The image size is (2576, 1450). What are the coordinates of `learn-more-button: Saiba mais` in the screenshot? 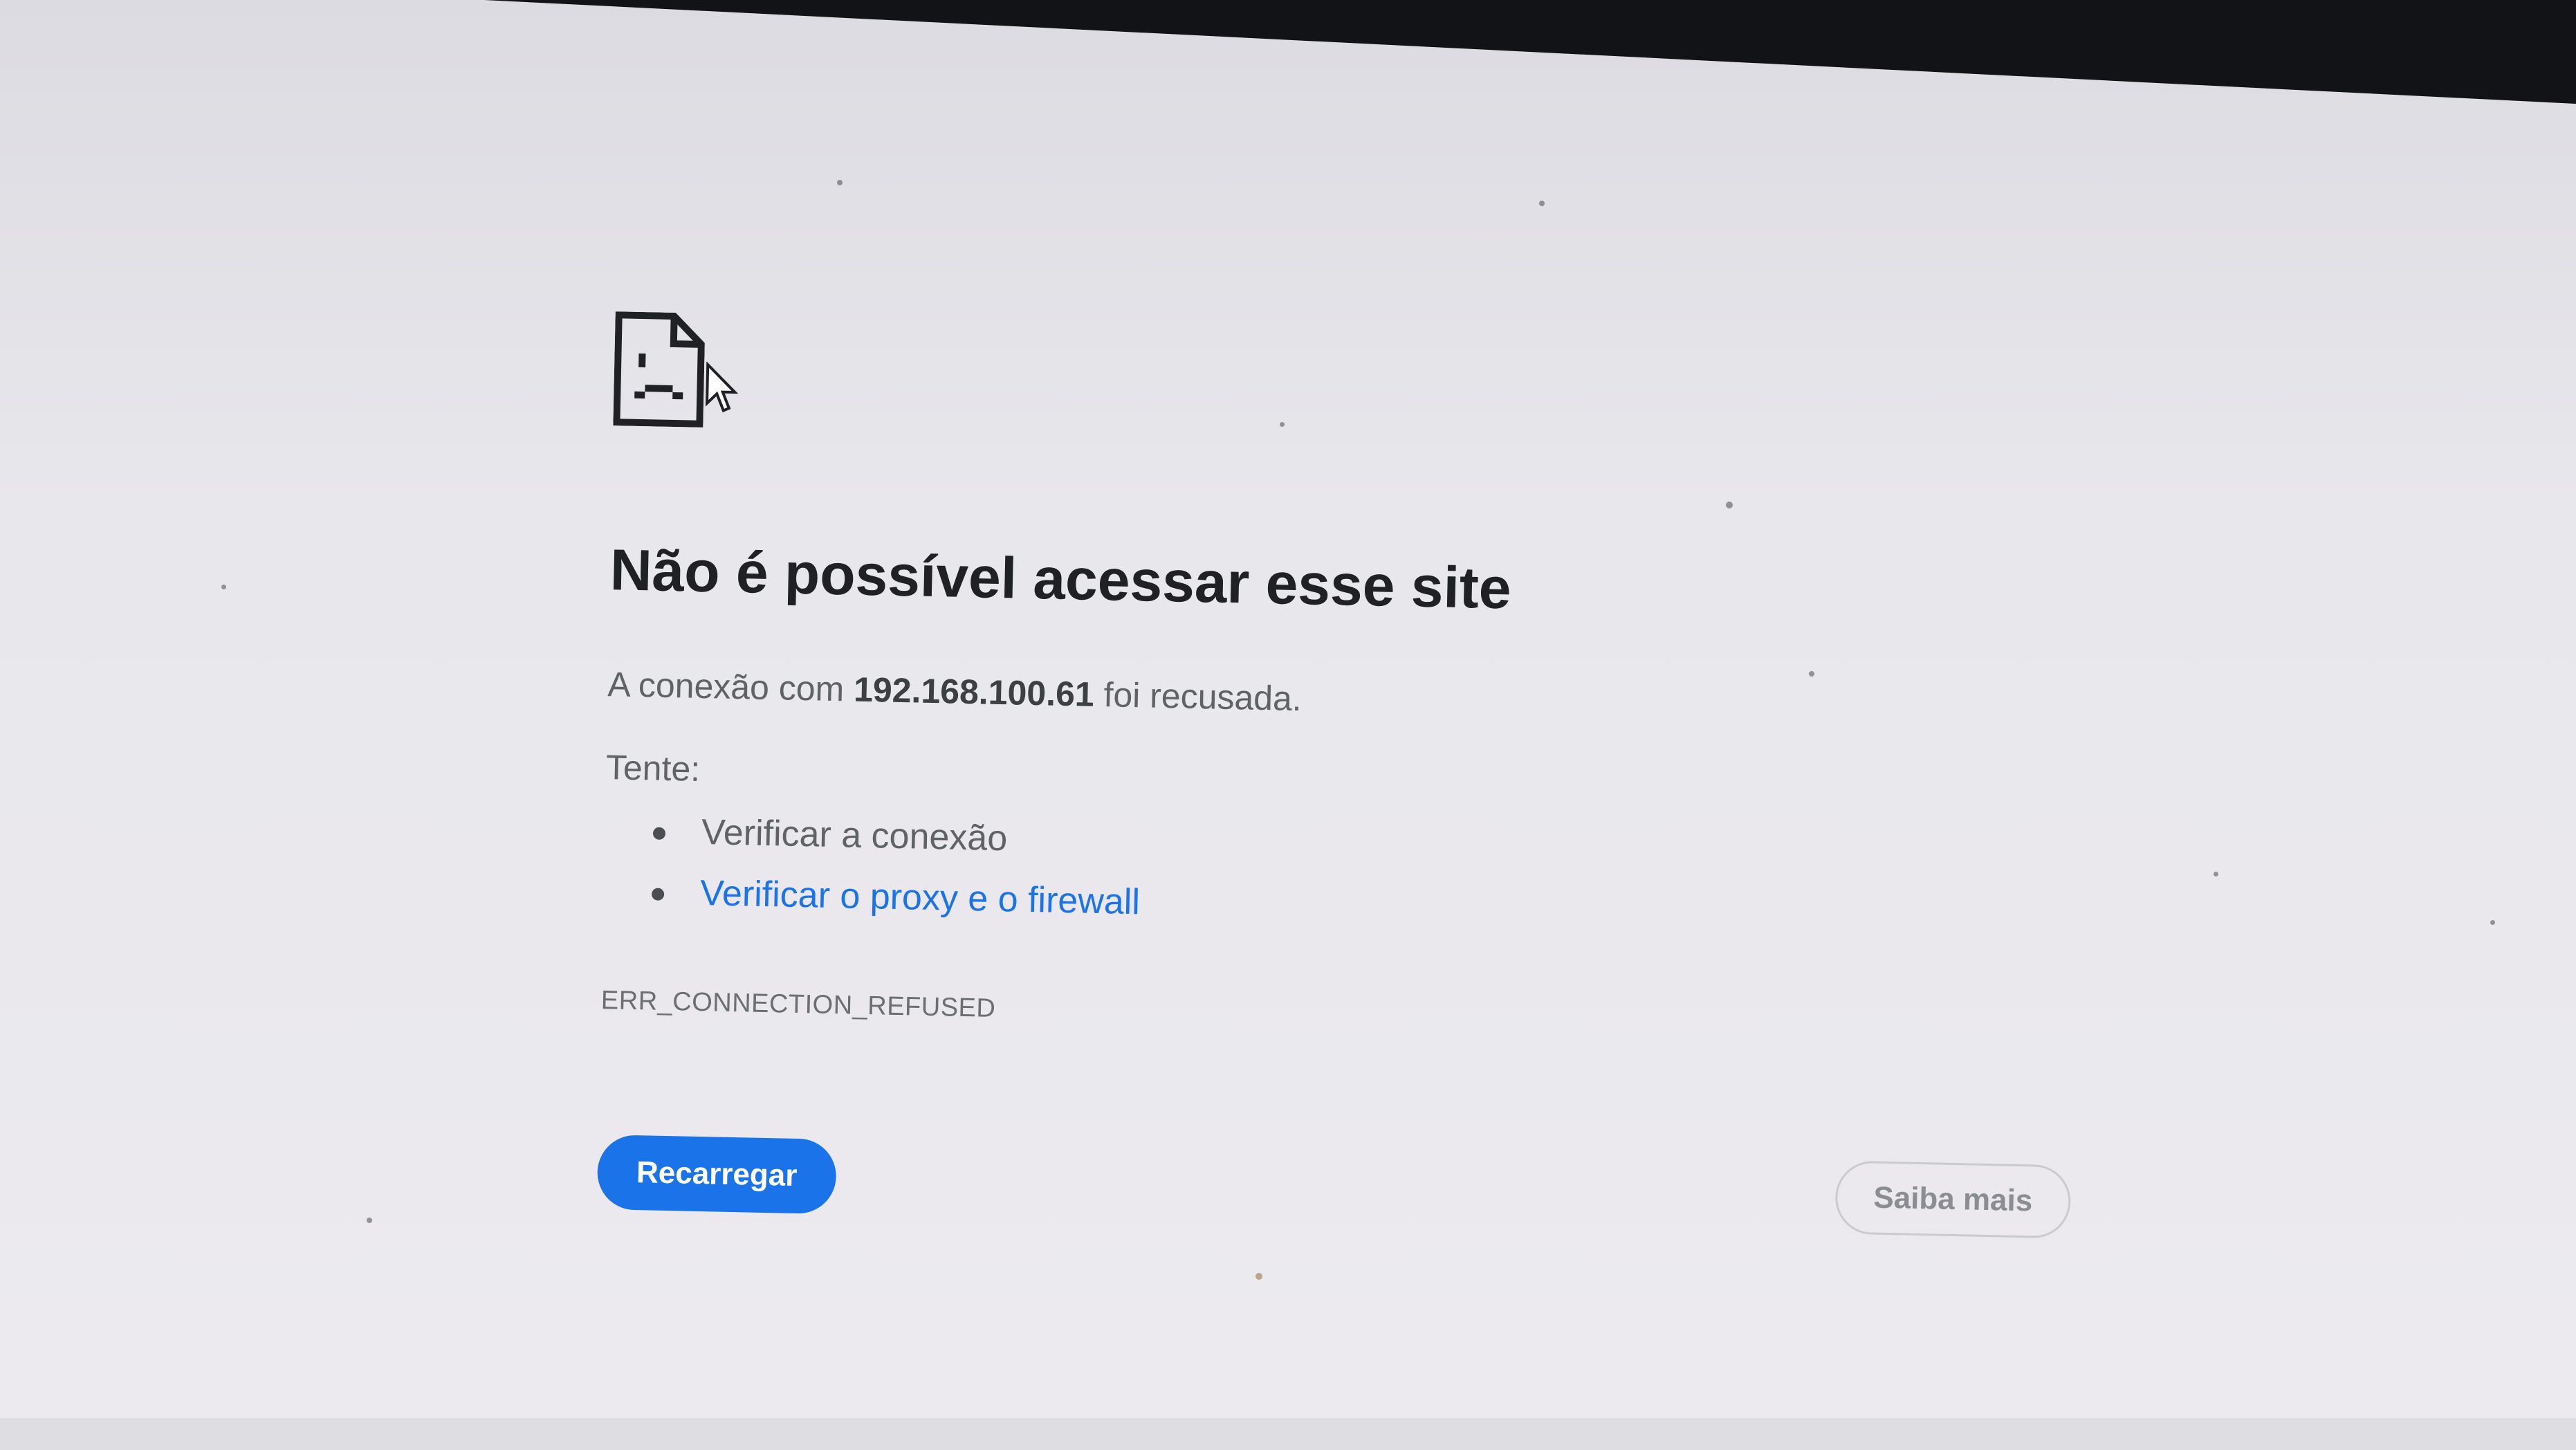 It's located at (1953, 1199).